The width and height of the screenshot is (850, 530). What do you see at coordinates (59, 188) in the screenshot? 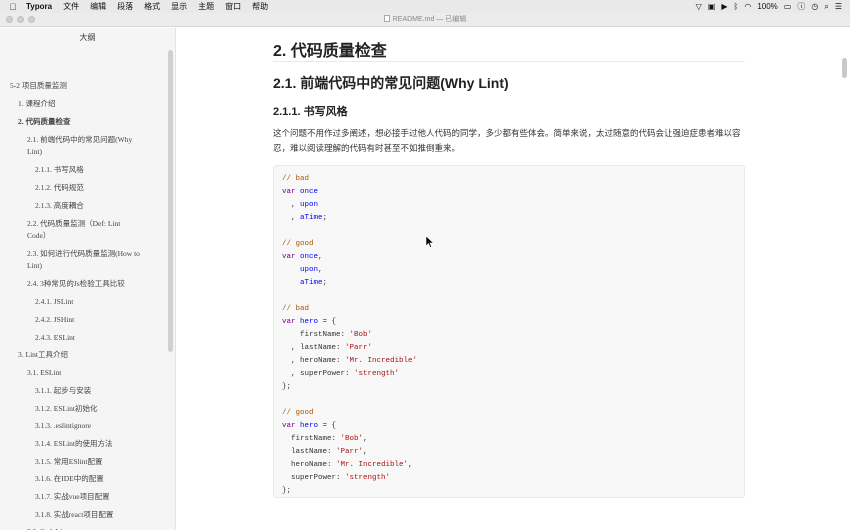
I see `outline-item: 2.1.2. 代码规范` at bounding box center [59, 188].